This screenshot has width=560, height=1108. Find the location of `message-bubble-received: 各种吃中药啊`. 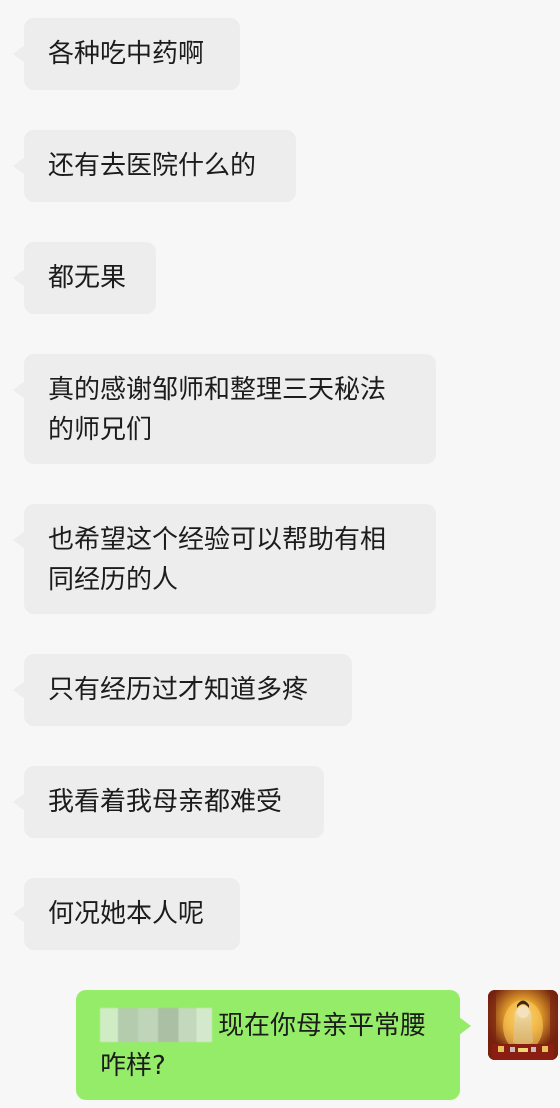

message-bubble-received: 各种吃中药啊 is located at coordinates (132, 54).